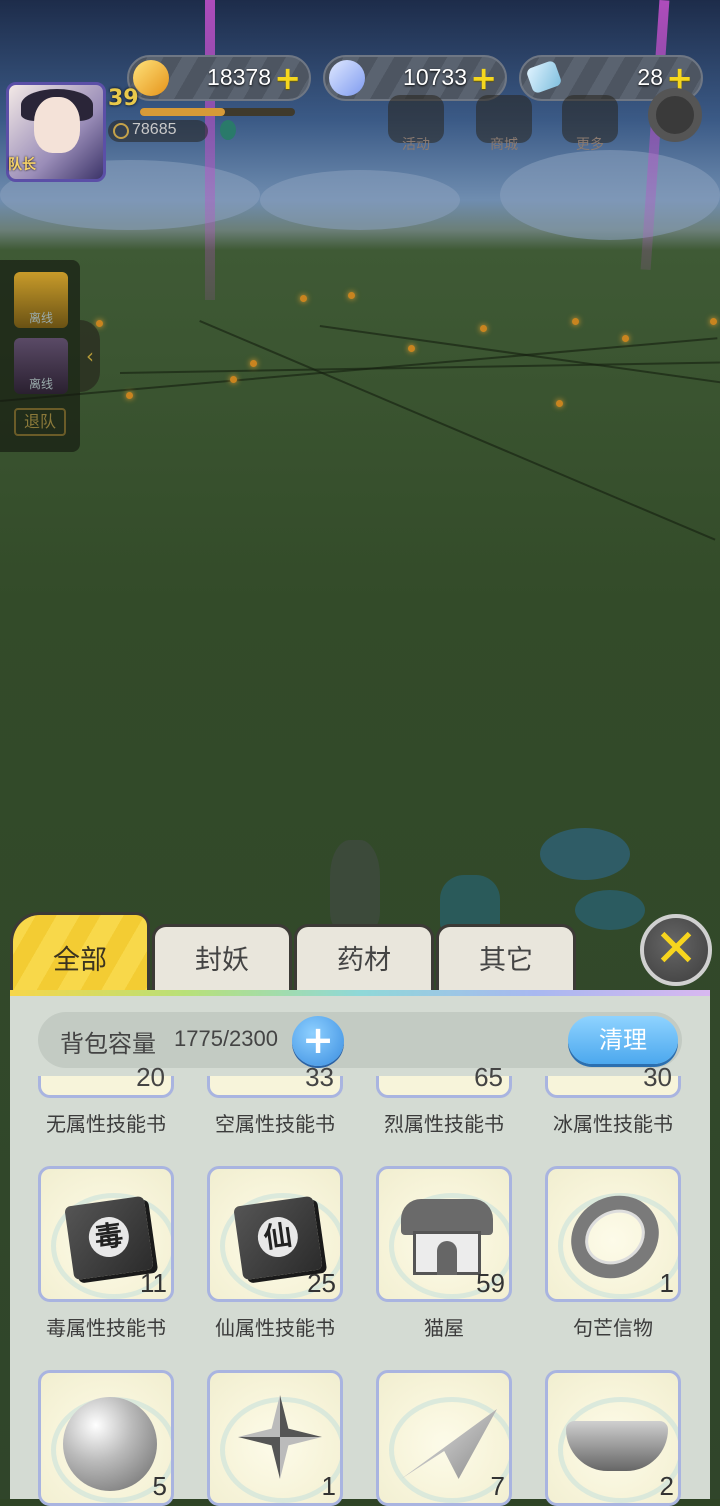  Describe the element at coordinates (106, 1080) in the screenshot. I see `inventory-slot: 20` at that location.